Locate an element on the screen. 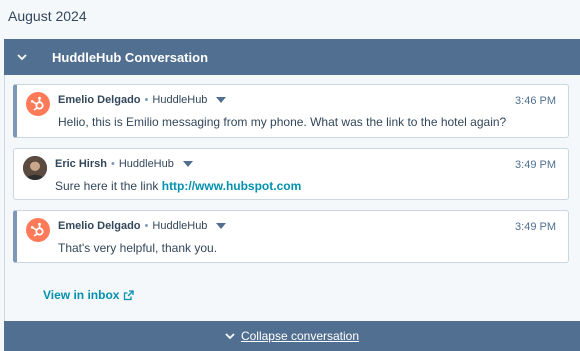 This screenshot has height=351, width=580. date-header: August 2024 is located at coordinates (47, 16).